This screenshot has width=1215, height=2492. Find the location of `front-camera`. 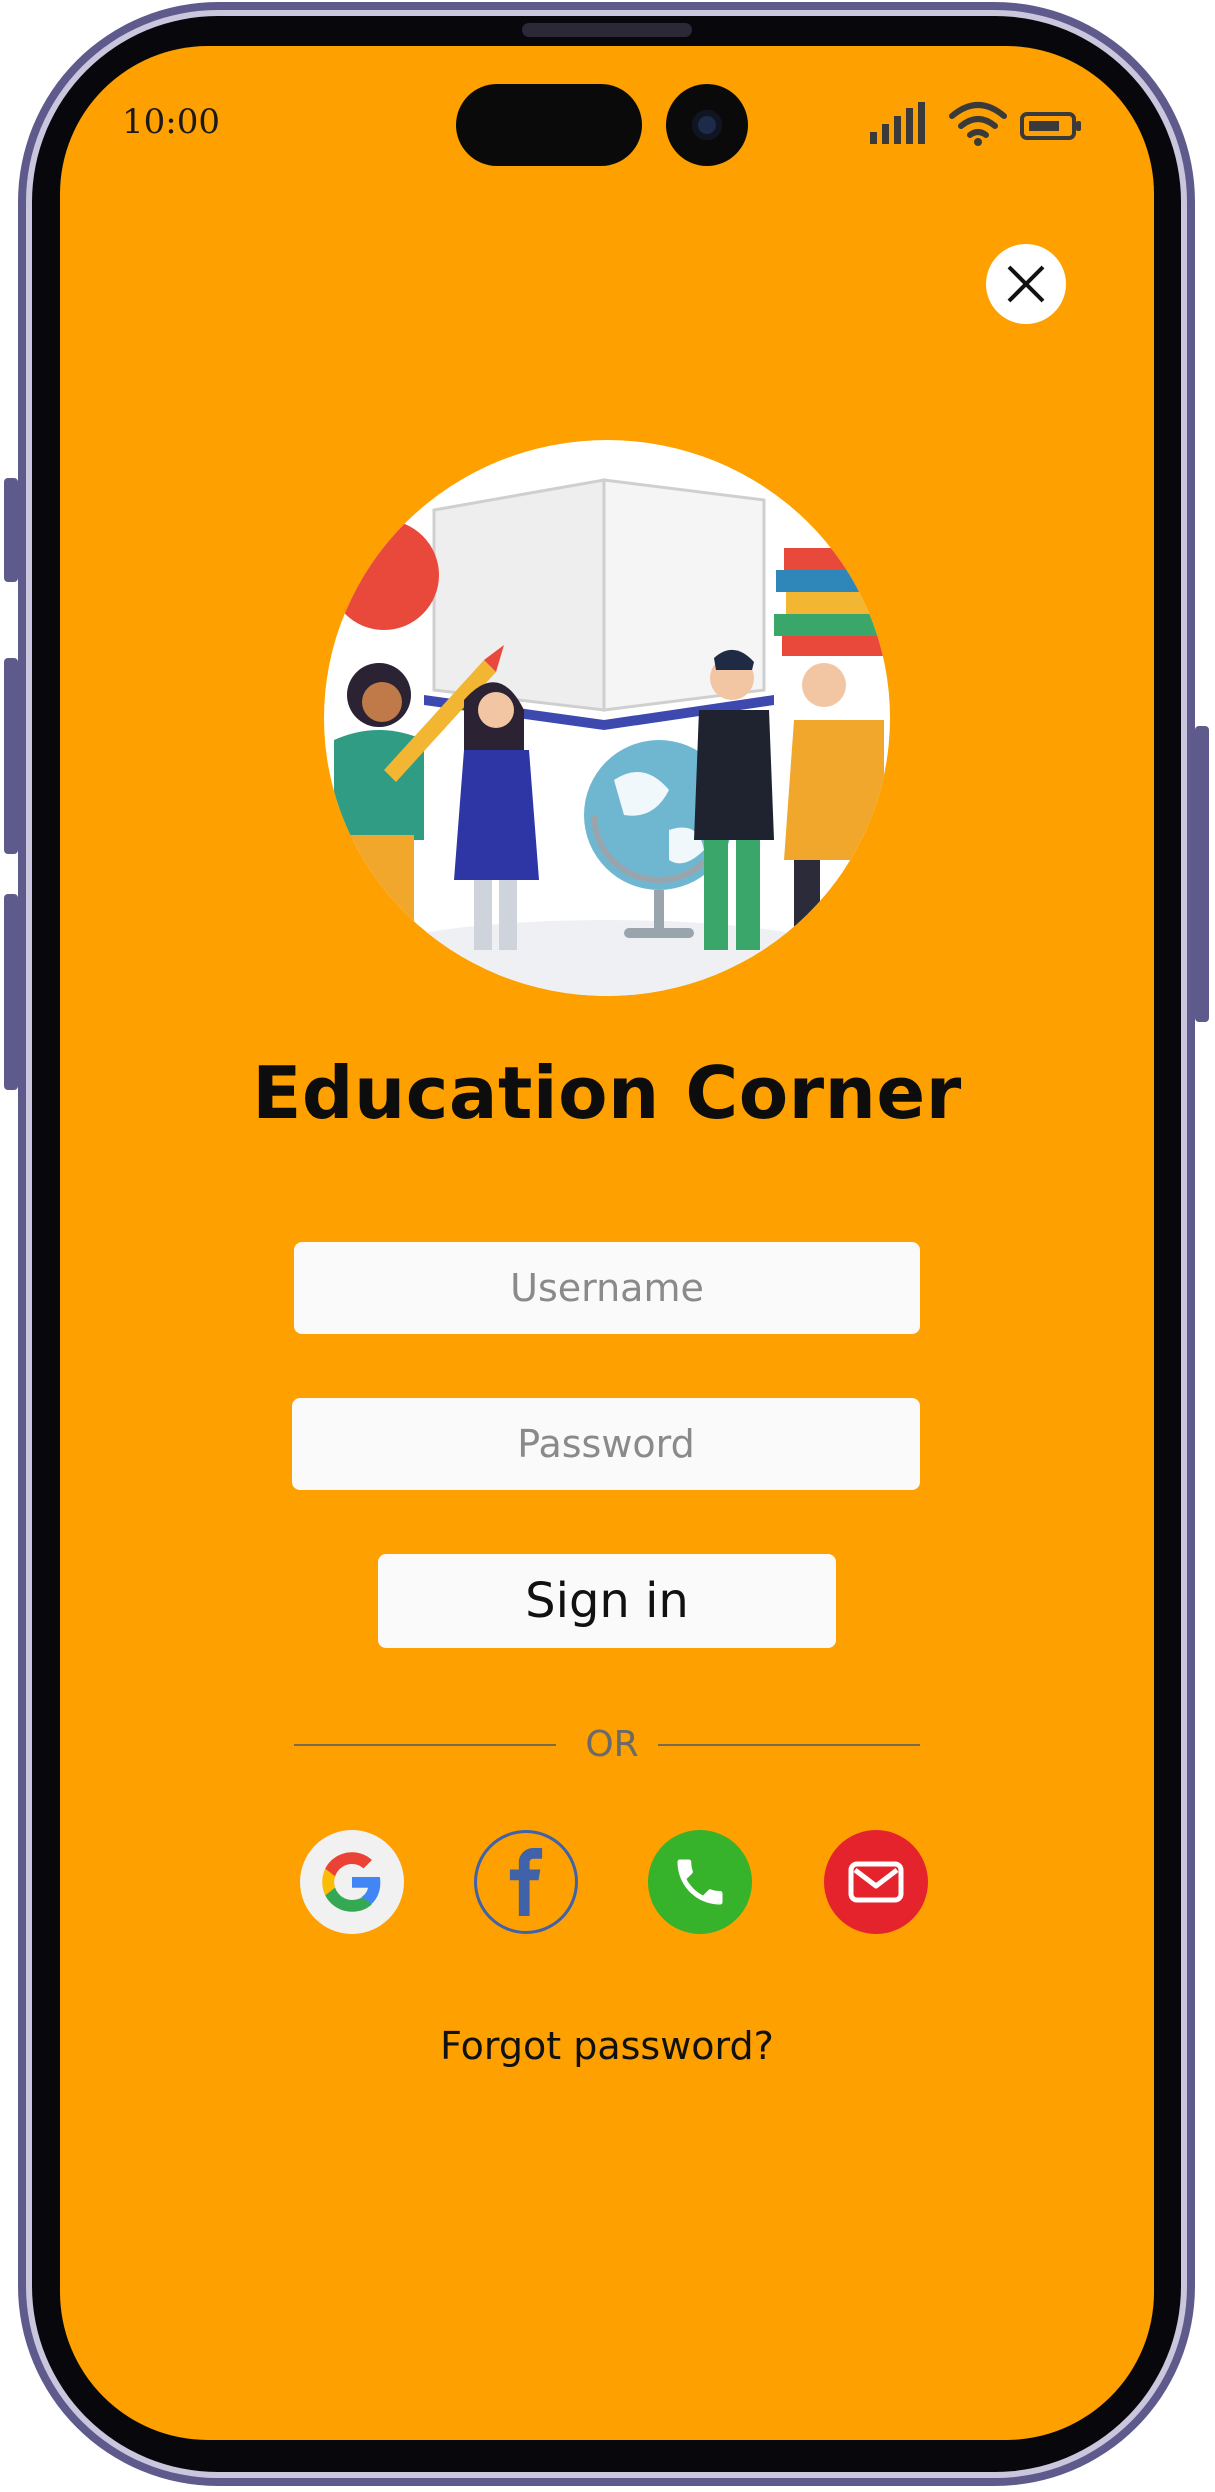

front-camera is located at coordinates (707, 125).